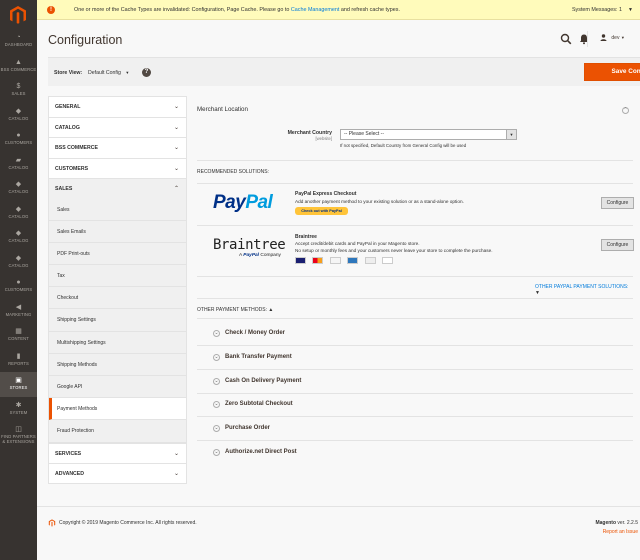  Describe the element at coordinates (117, 210) in the screenshot. I see `config-item-sales: Sales` at that location.